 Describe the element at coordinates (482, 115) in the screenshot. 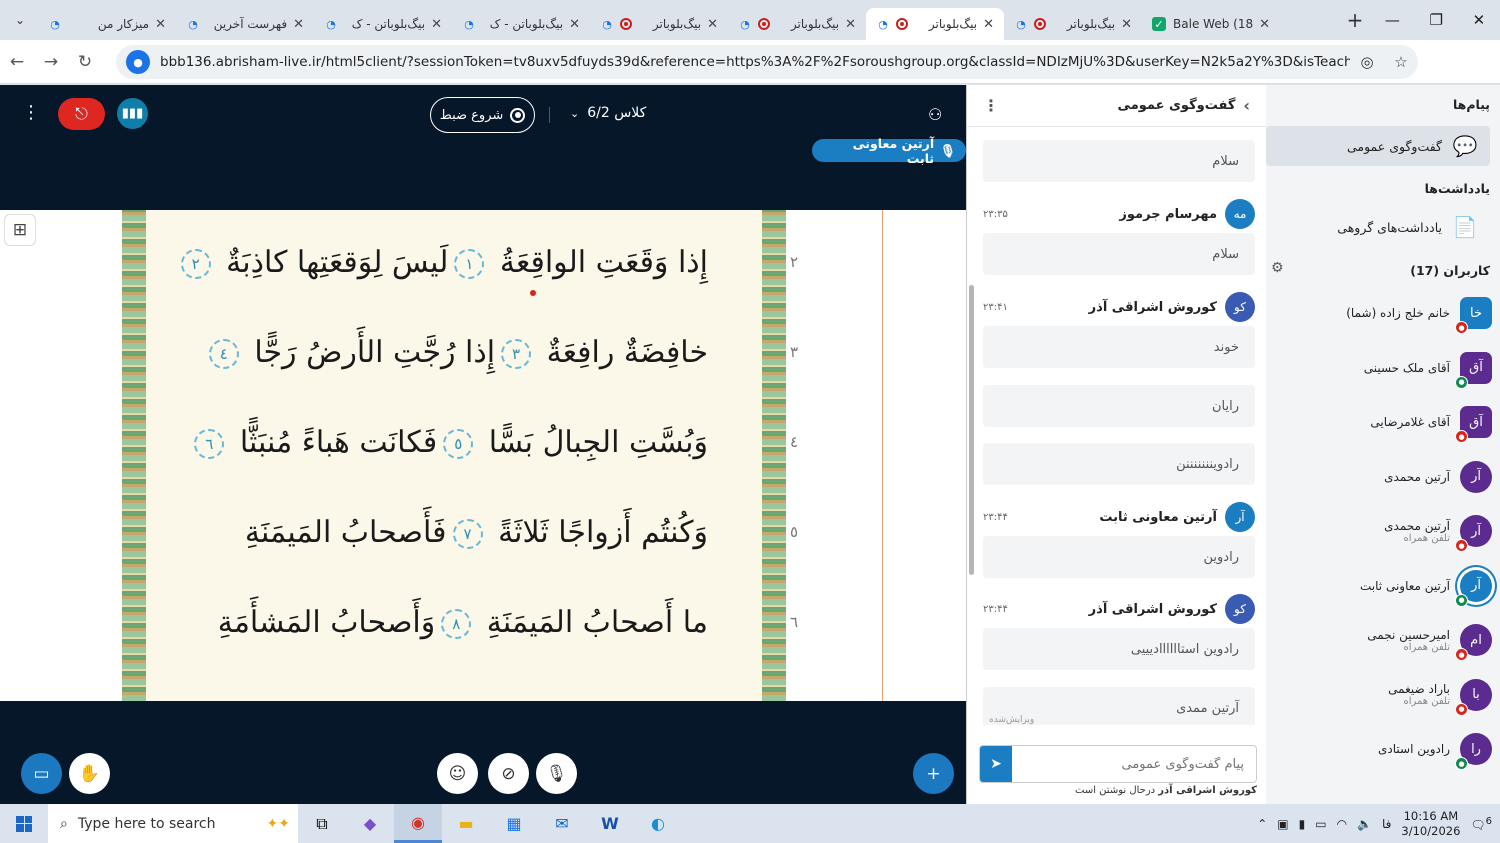

I see `start-recording-button: شروع ضبط` at that location.